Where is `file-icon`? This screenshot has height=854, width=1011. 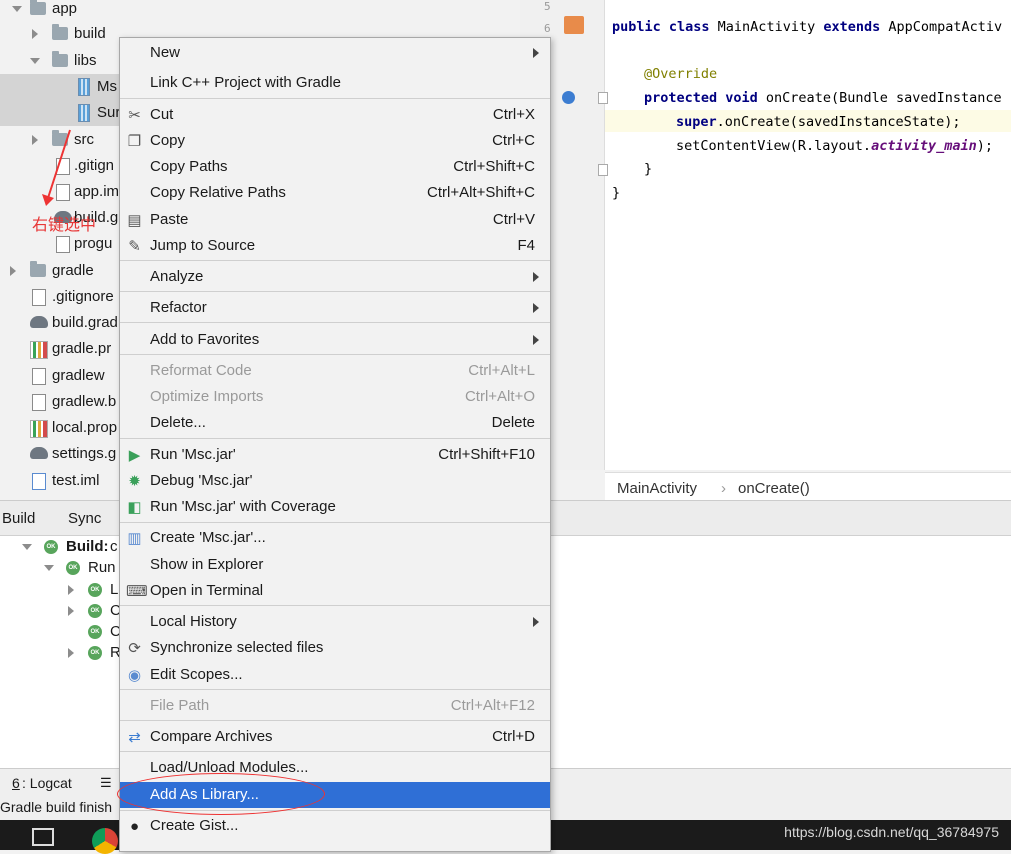 file-icon is located at coordinates (39, 481).